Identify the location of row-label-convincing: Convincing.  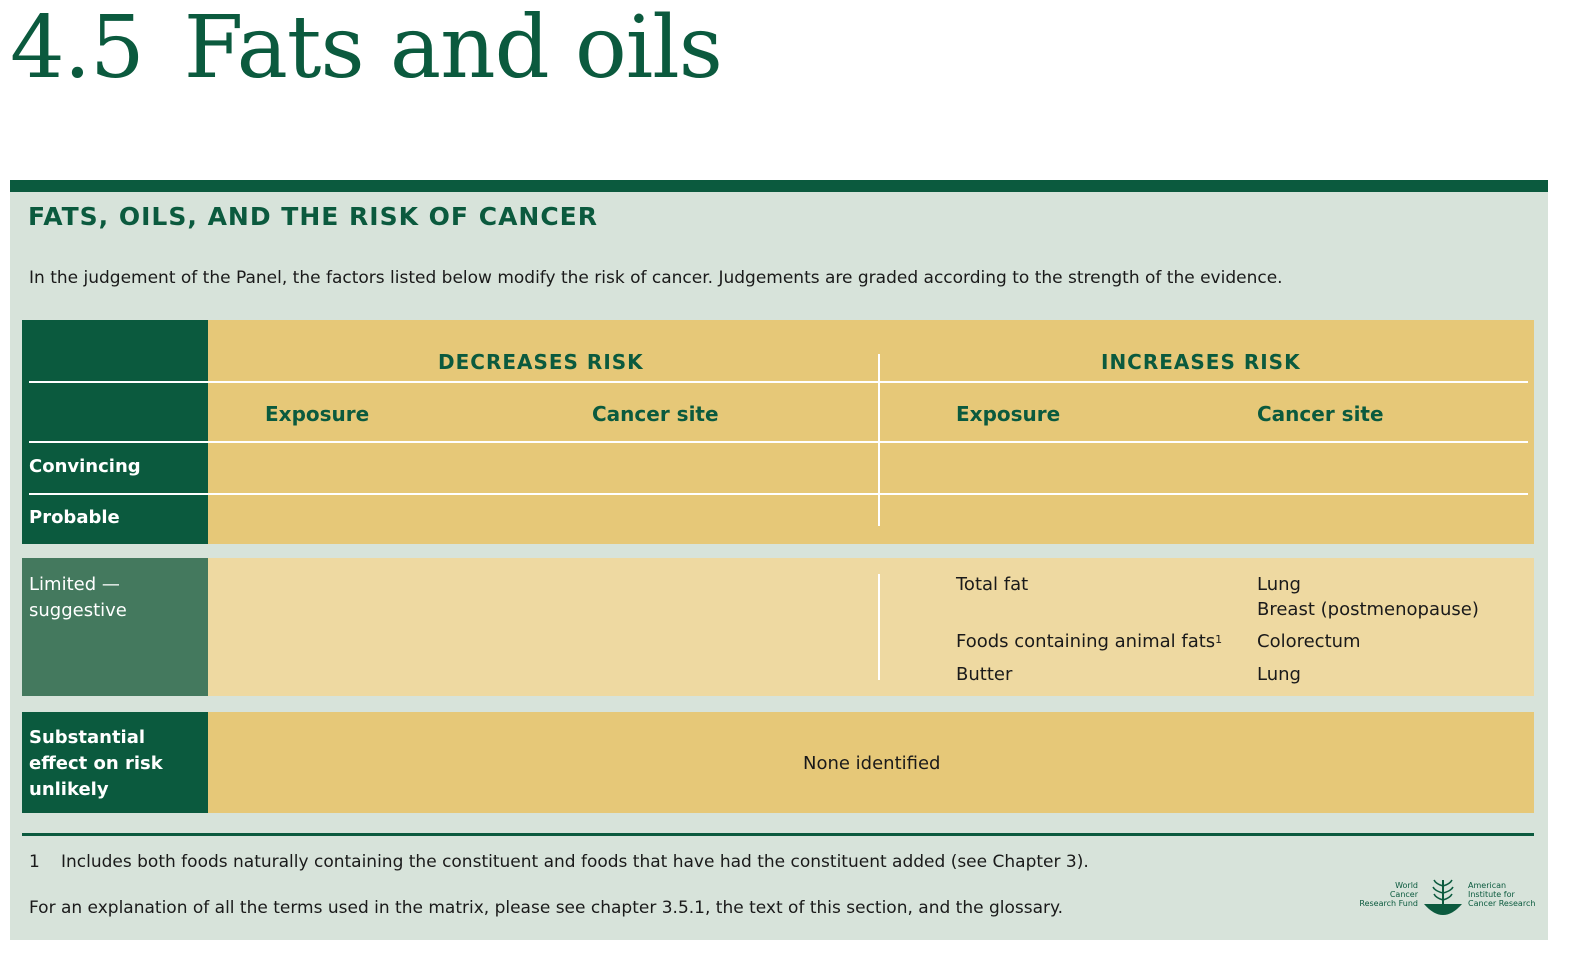
(85, 466).